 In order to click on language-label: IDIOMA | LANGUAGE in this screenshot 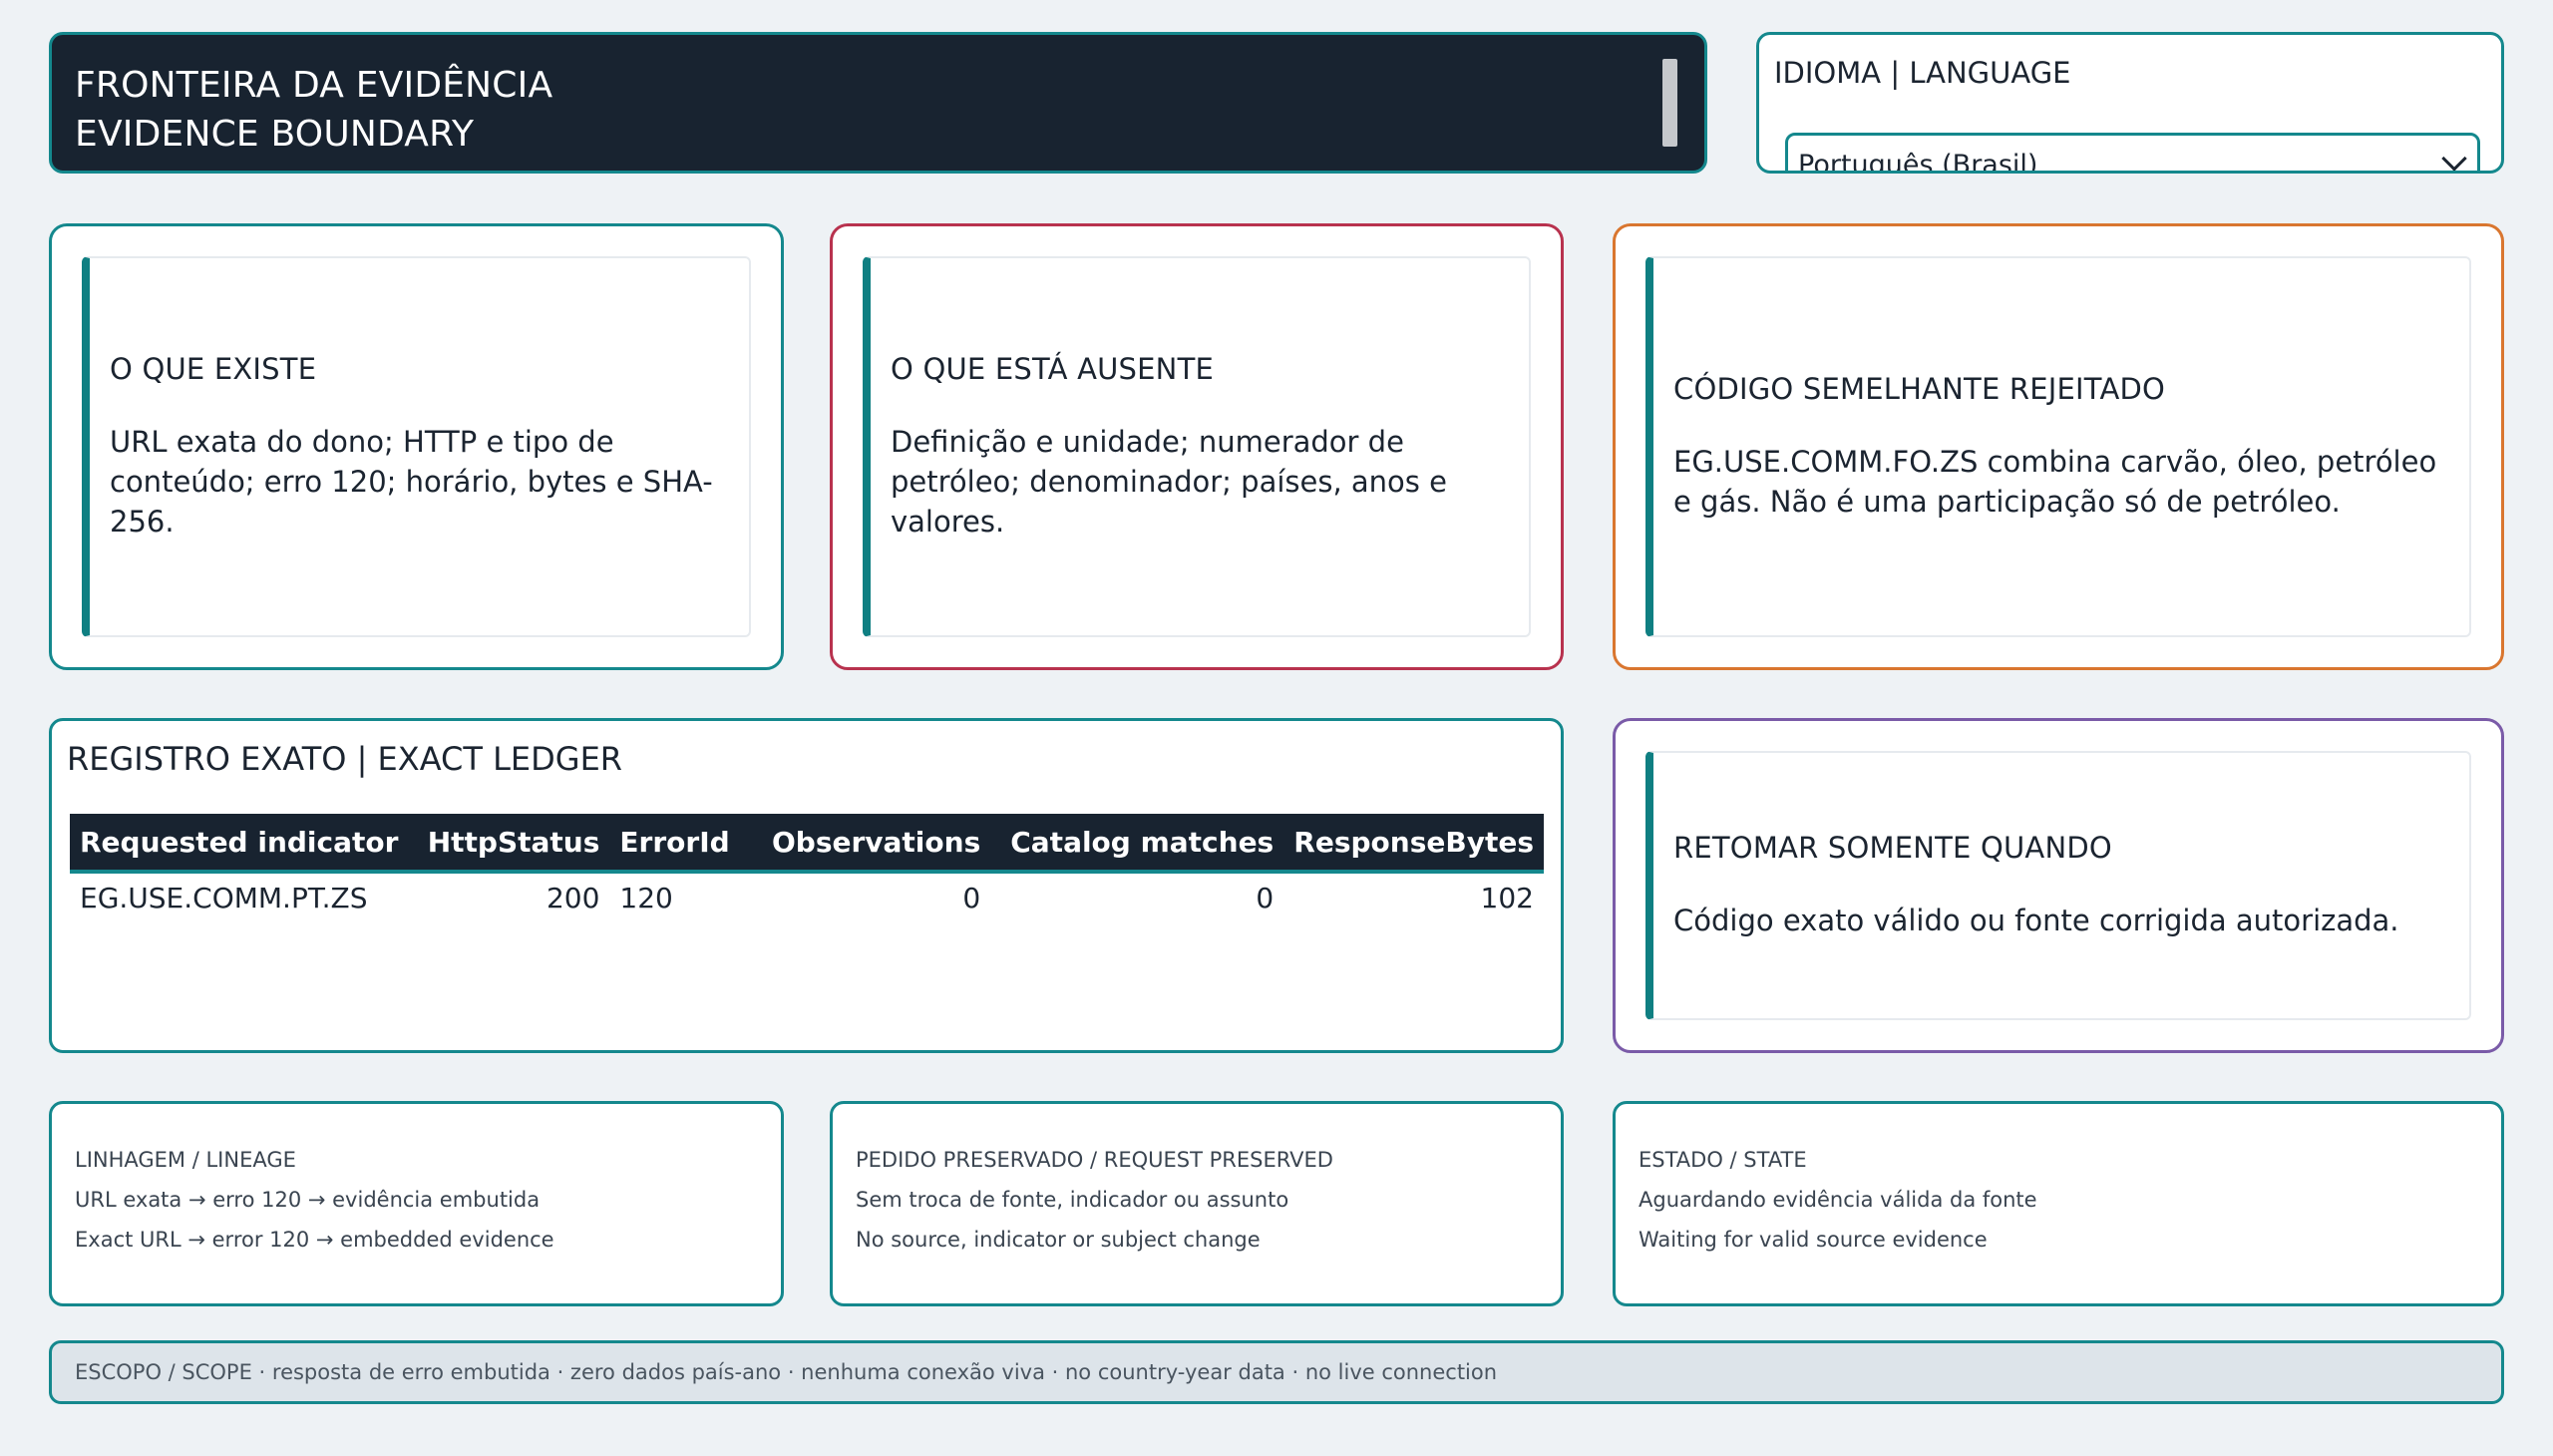, I will do `click(1923, 73)`.